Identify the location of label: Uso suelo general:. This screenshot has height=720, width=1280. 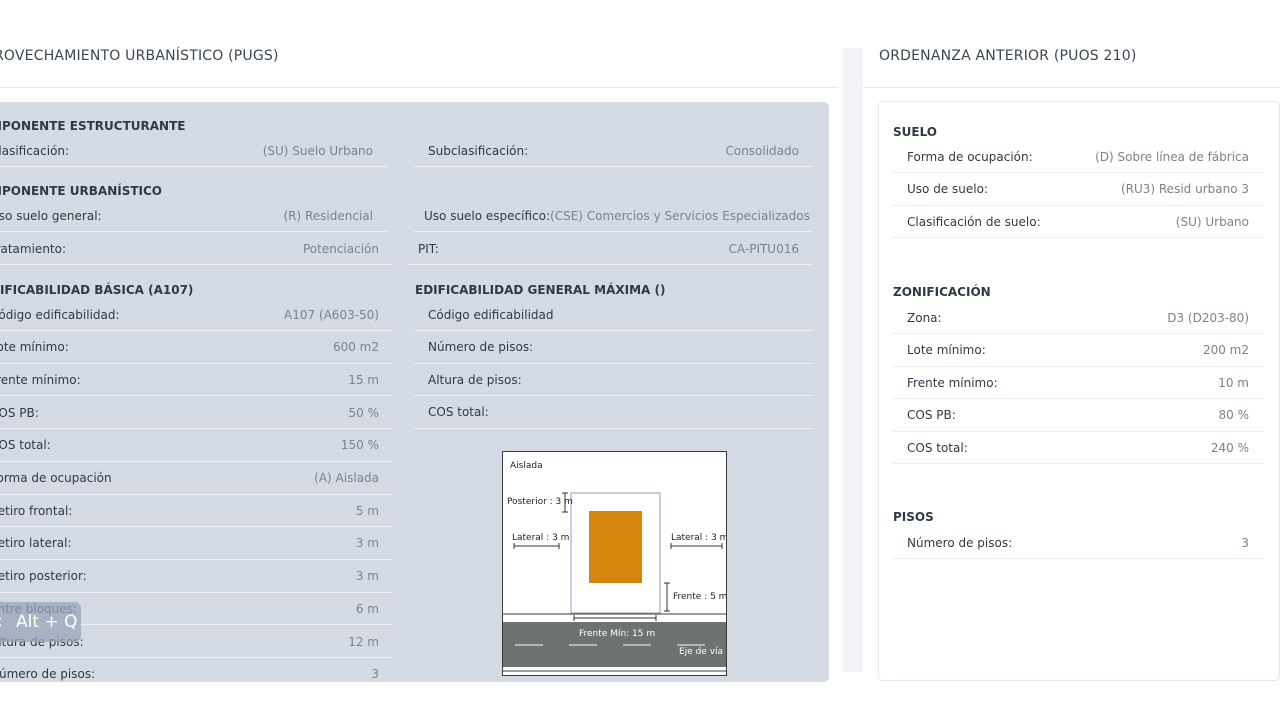
(51, 215).